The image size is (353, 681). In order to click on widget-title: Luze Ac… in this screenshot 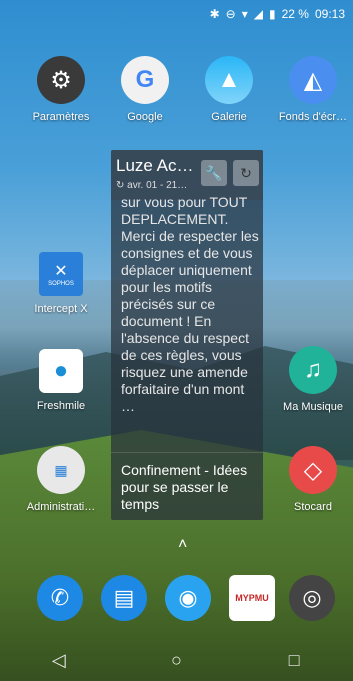, I will do `click(155, 165)`.